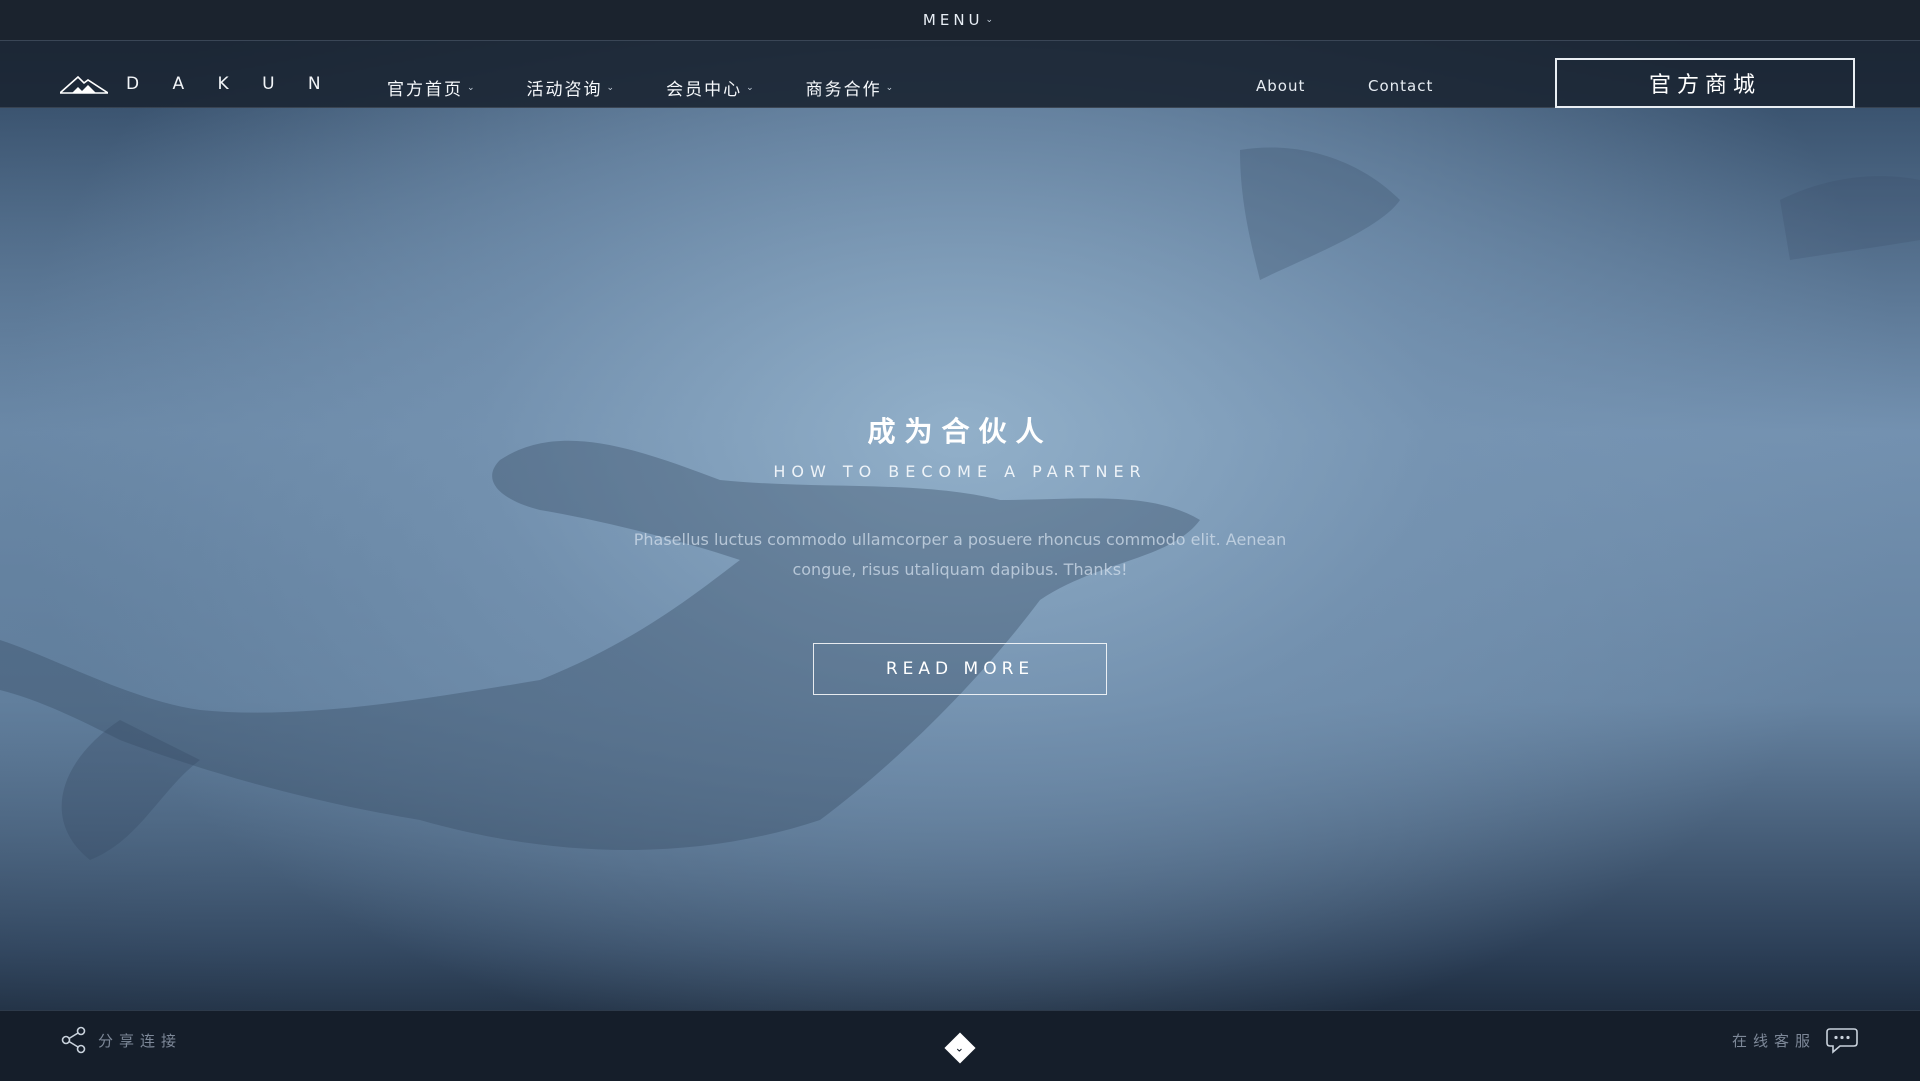 This screenshot has width=1920, height=1081. I want to click on nav-item-events: 活动咨询 ⌄, so click(572, 87).